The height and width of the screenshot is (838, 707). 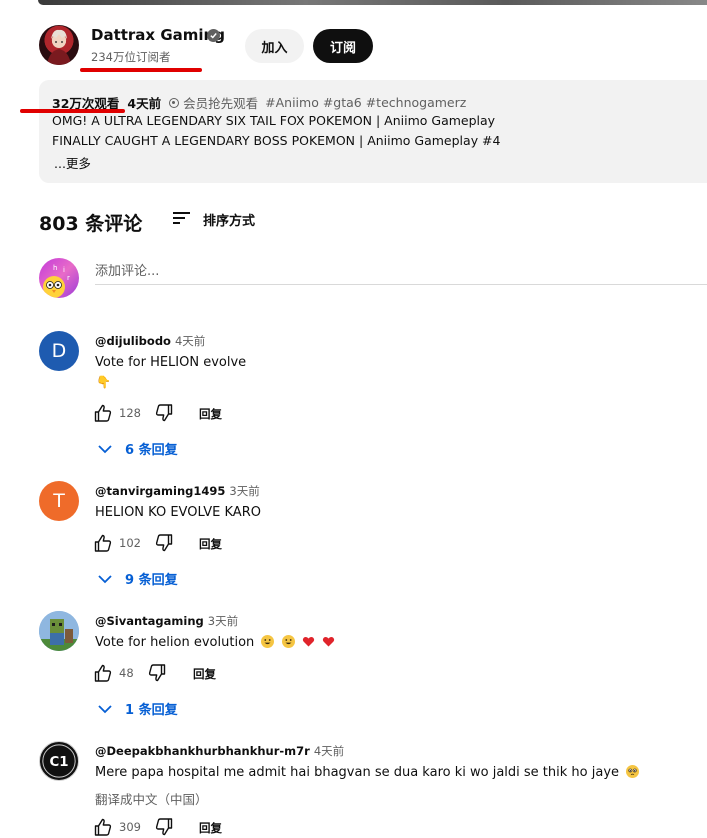 What do you see at coordinates (141, 70) in the screenshot?
I see `annotation-red-underline` at bounding box center [141, 70].